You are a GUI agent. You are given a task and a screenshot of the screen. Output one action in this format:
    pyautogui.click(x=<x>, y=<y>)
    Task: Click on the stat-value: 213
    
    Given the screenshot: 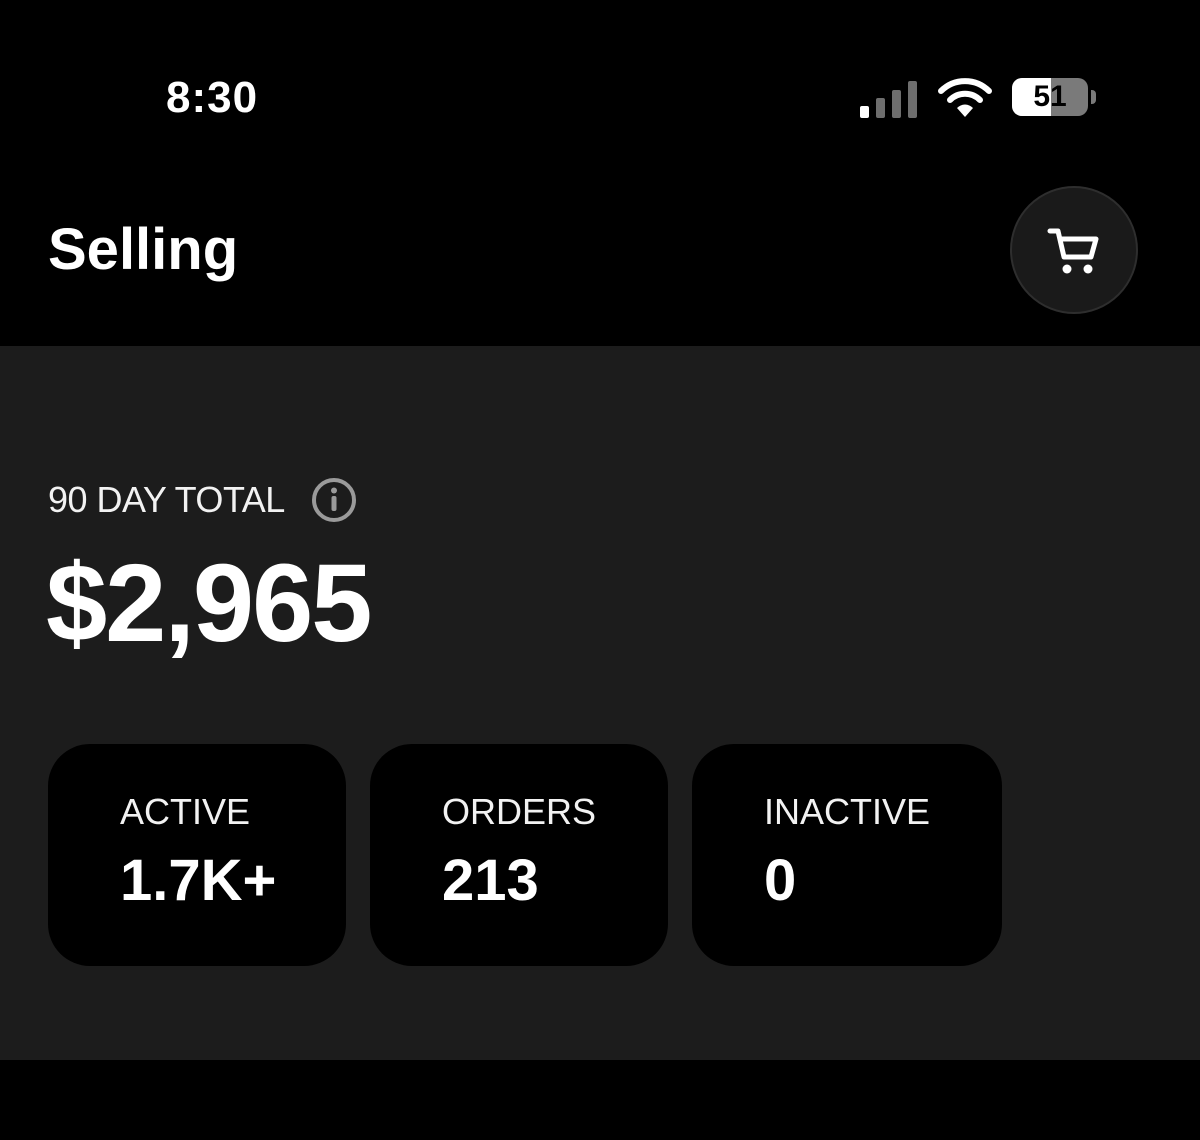 What is the action you would take?
    pyautogui.click(x=490, y=880)
    